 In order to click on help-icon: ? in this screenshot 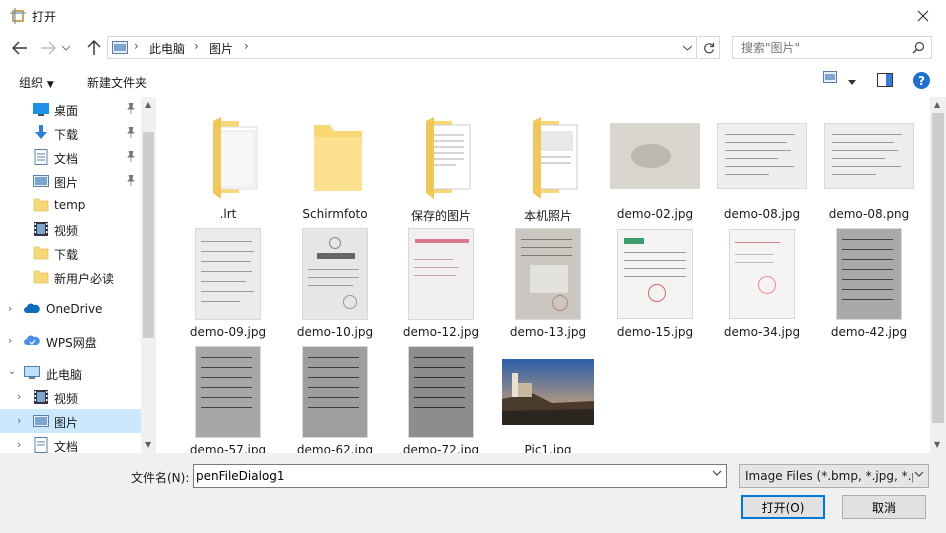, I will do `click(921, 80)`.